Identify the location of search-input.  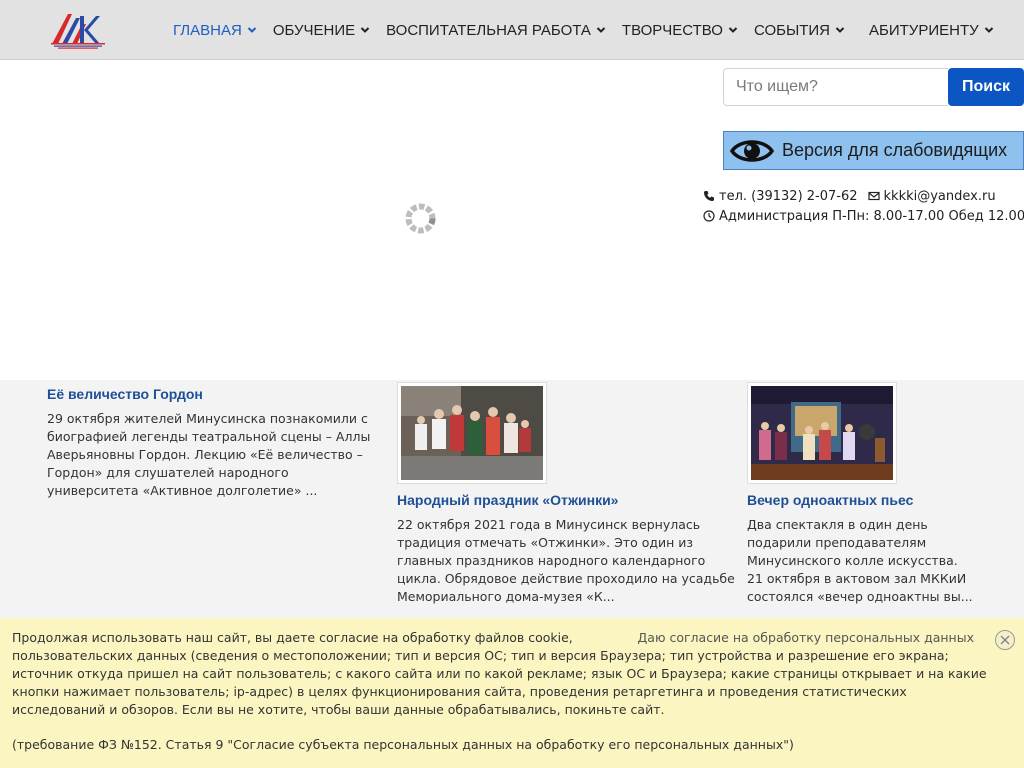
(835, 87).